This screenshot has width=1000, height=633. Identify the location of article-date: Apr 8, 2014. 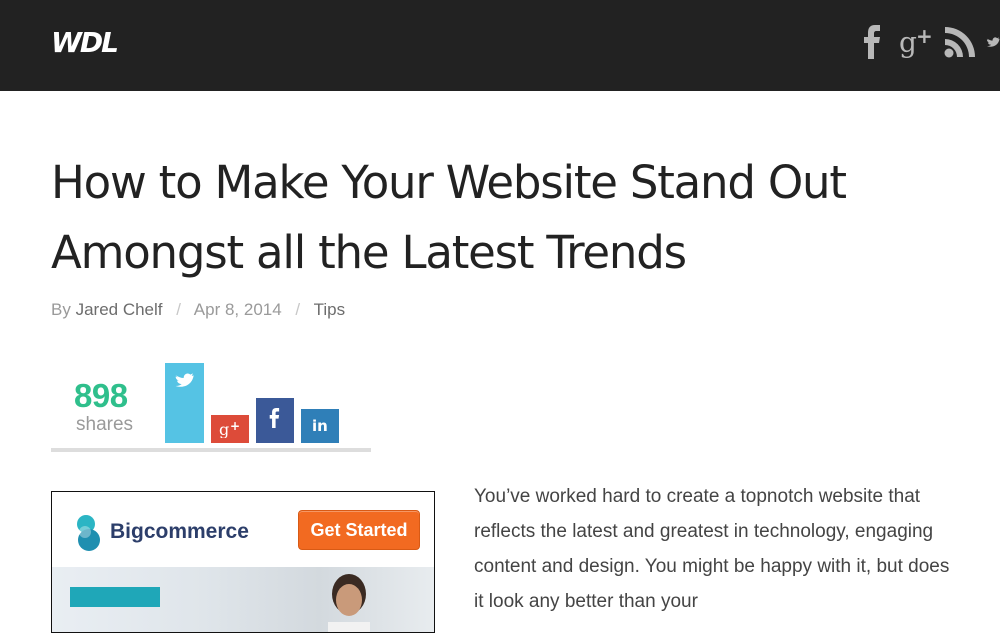
(237, 309).